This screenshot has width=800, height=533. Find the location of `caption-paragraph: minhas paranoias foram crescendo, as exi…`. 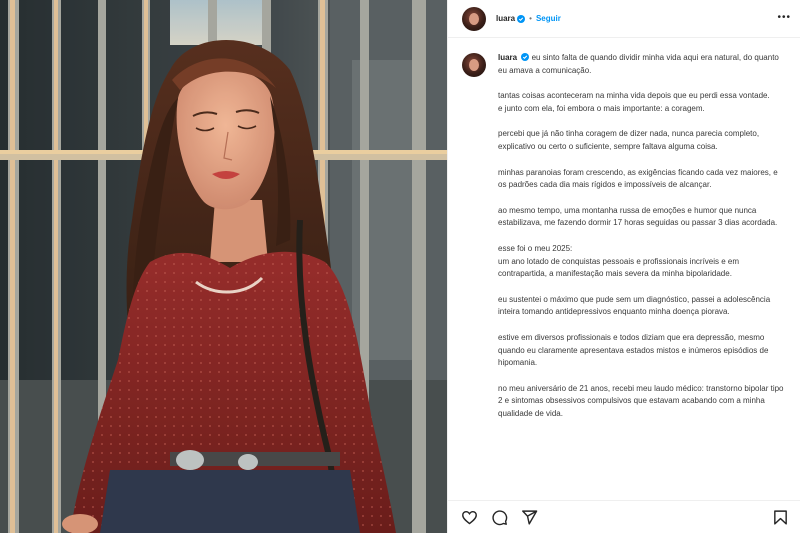

caption-paragraph: minhas paranoias foram crescendo, as exi… is located at coordinates (638, 178).